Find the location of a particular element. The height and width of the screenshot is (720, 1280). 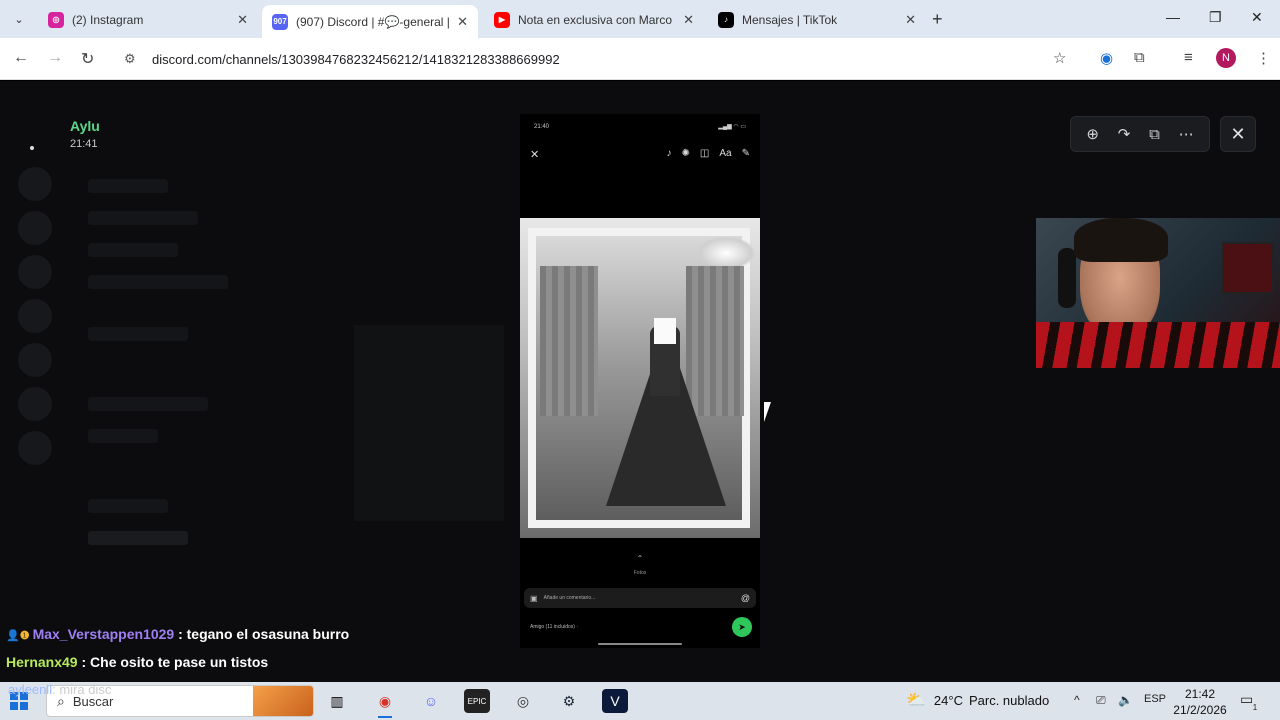

app-v-icon: V is located at coordinates (615, 701).